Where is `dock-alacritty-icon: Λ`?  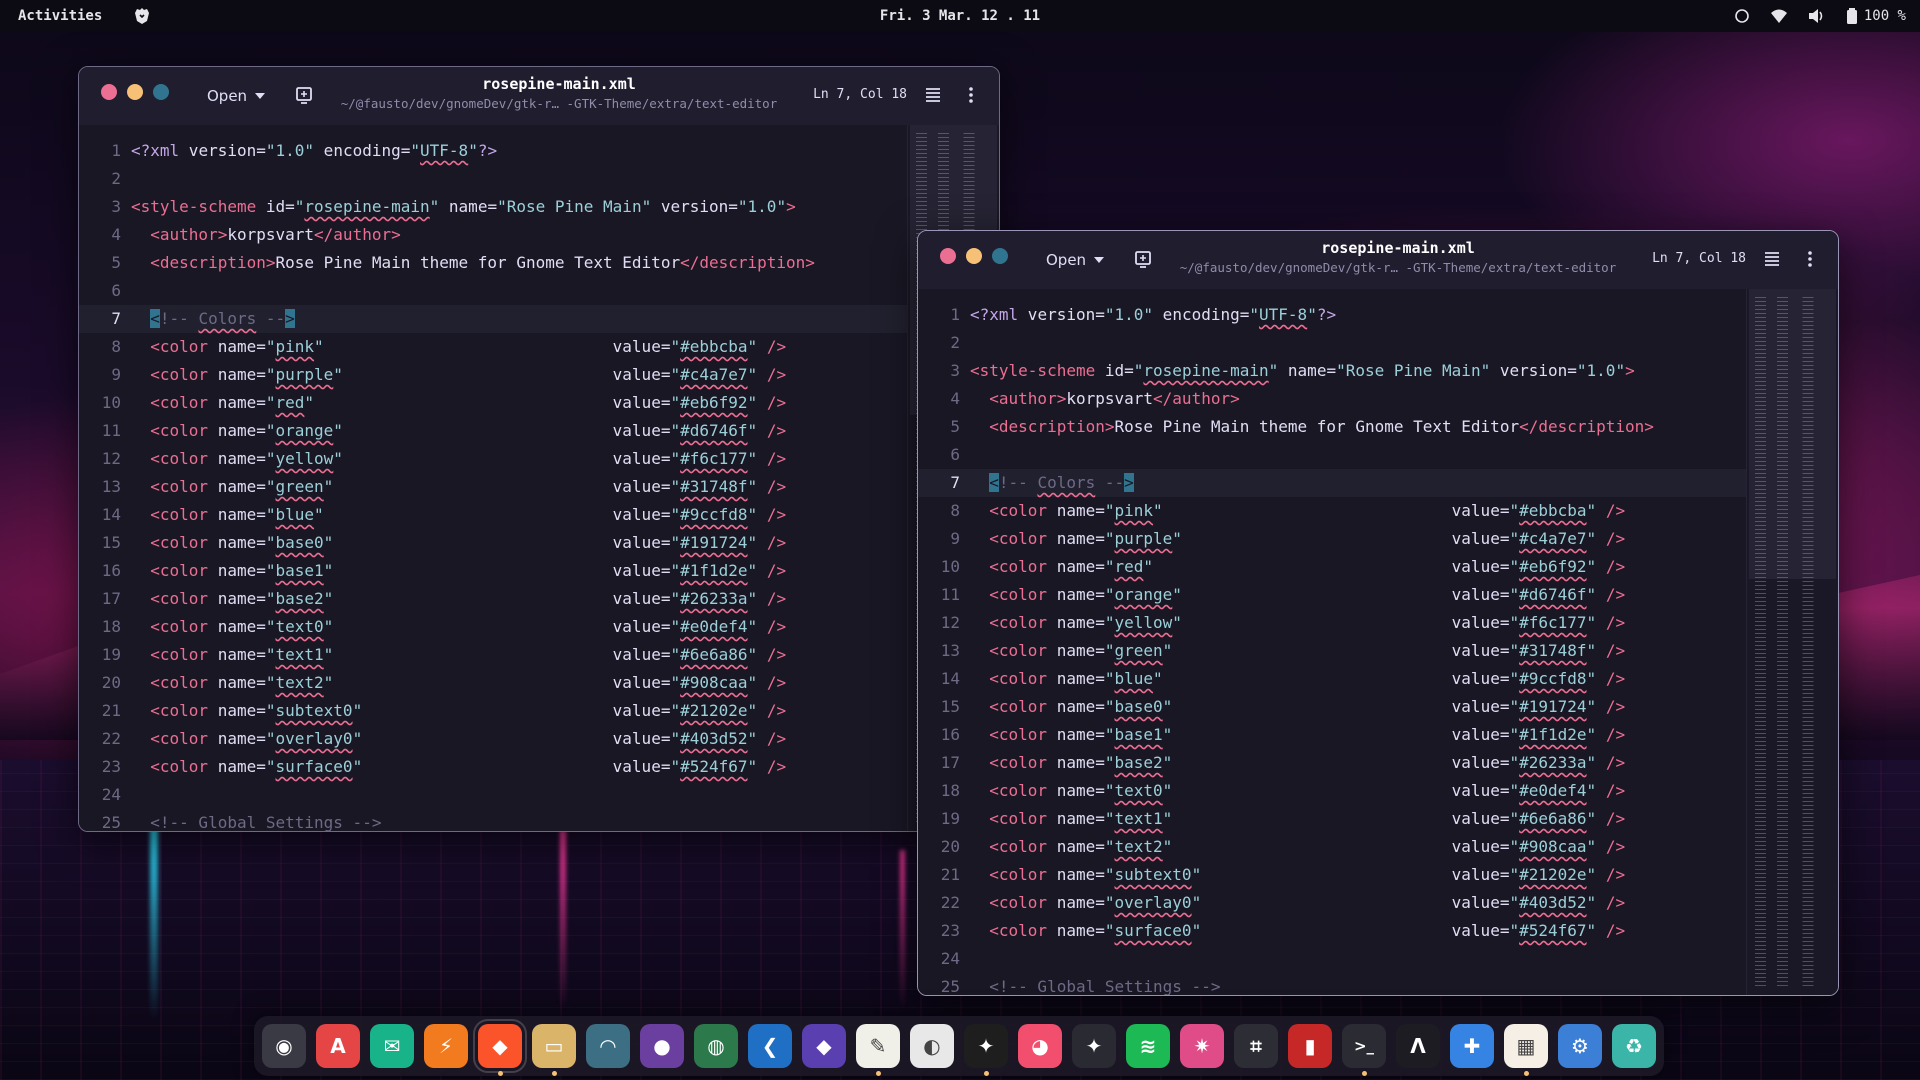
dock-alacritty-icon: Λ is located at coordinates (1418, 1046).